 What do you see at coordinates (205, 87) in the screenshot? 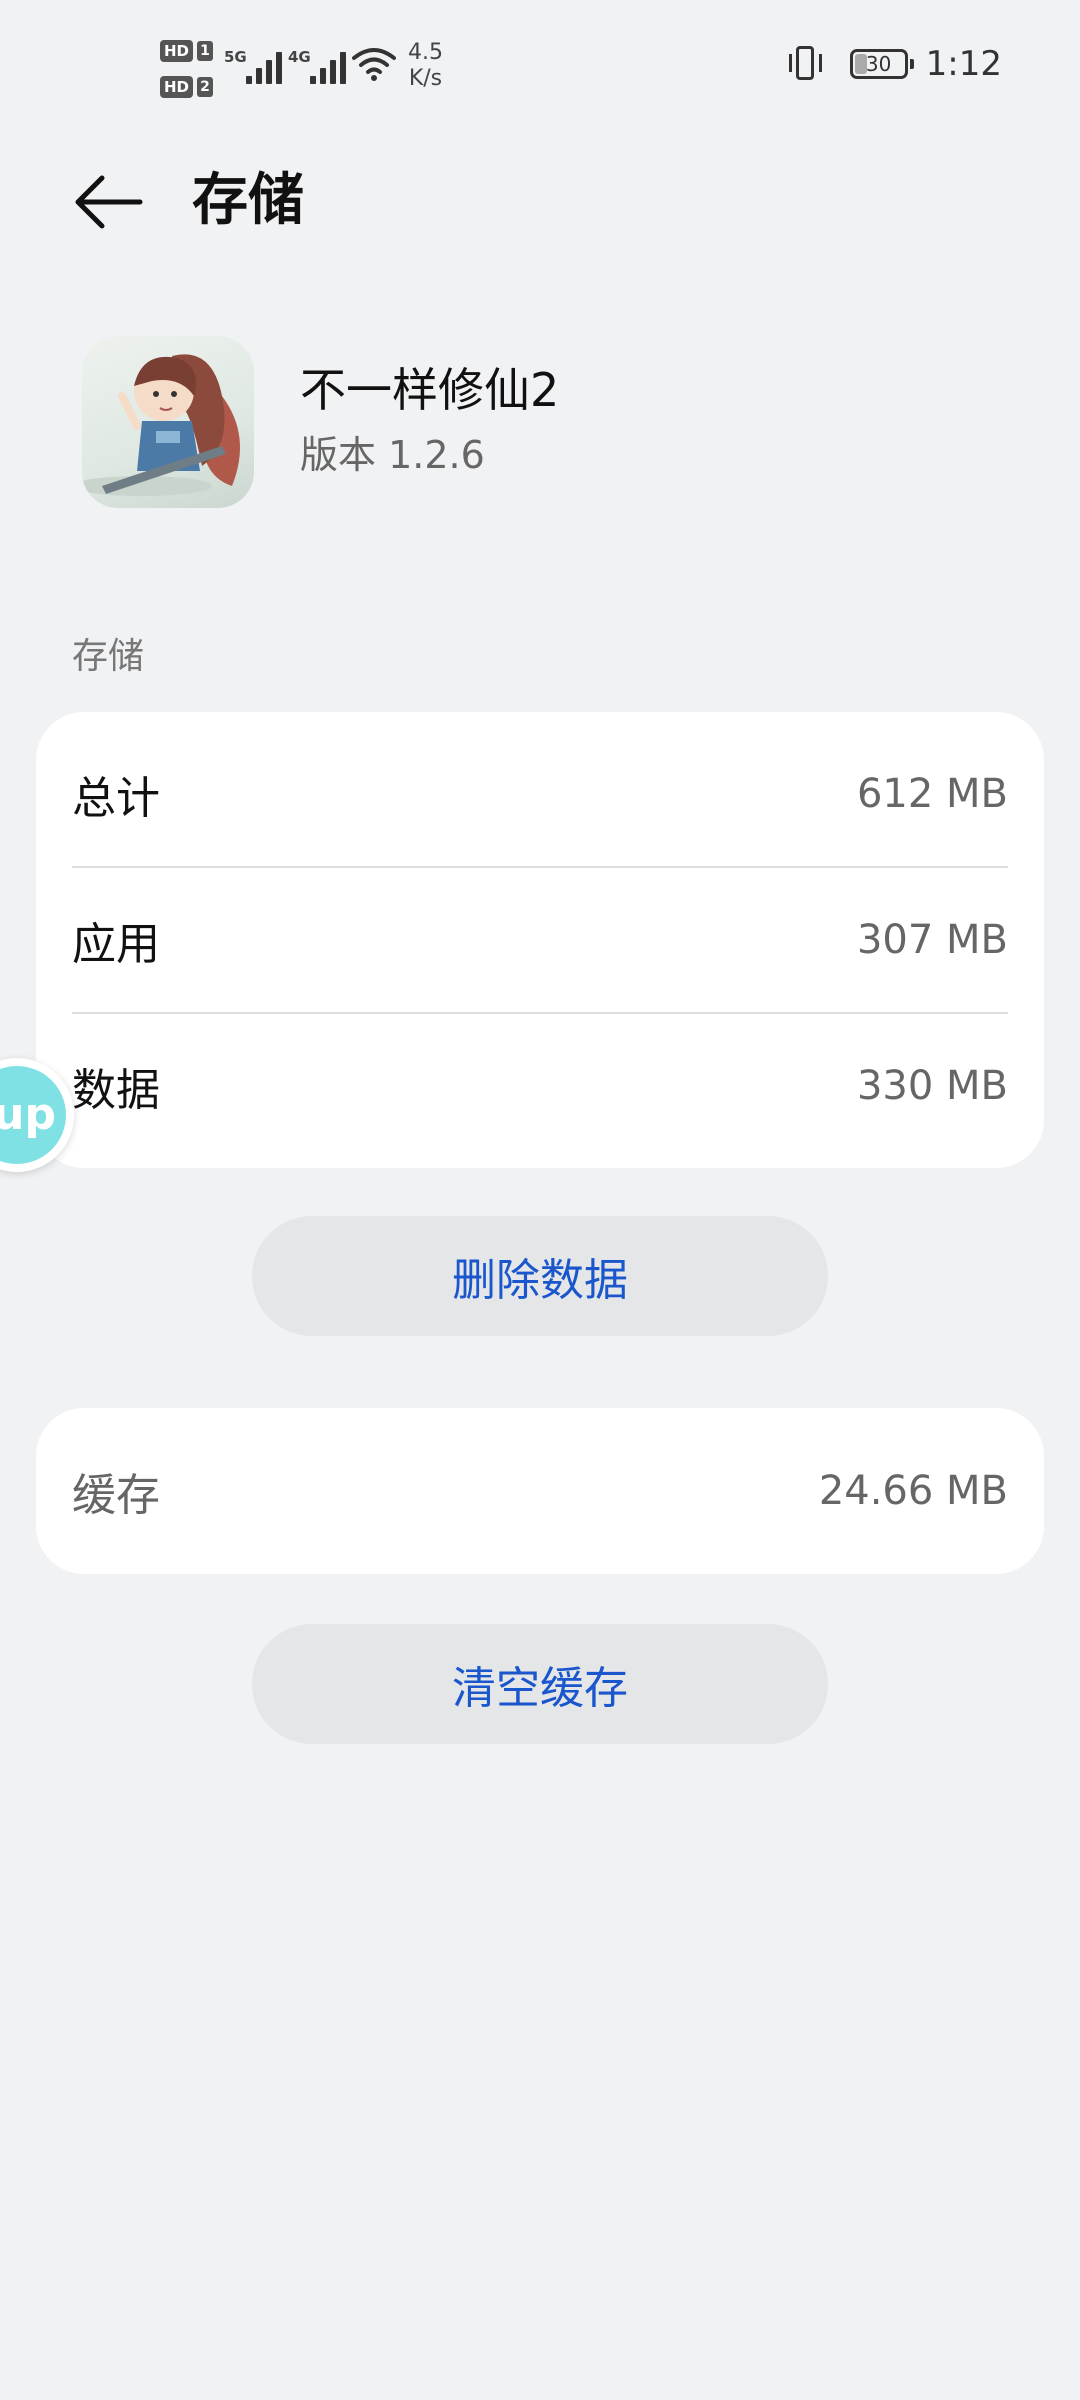
I see `sim-2-number: 2` at bounding box center [205, 87].